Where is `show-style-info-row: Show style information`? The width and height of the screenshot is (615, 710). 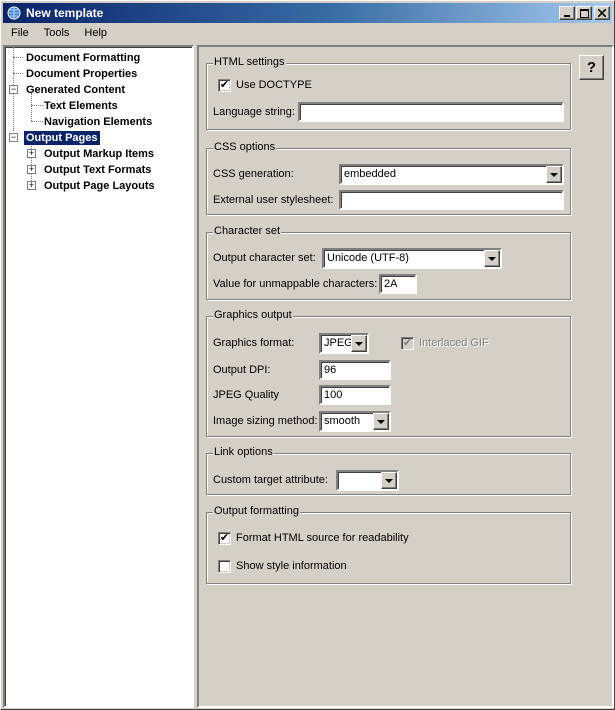
show-style-info-row: Show style information is located at coordinates (282, 566).